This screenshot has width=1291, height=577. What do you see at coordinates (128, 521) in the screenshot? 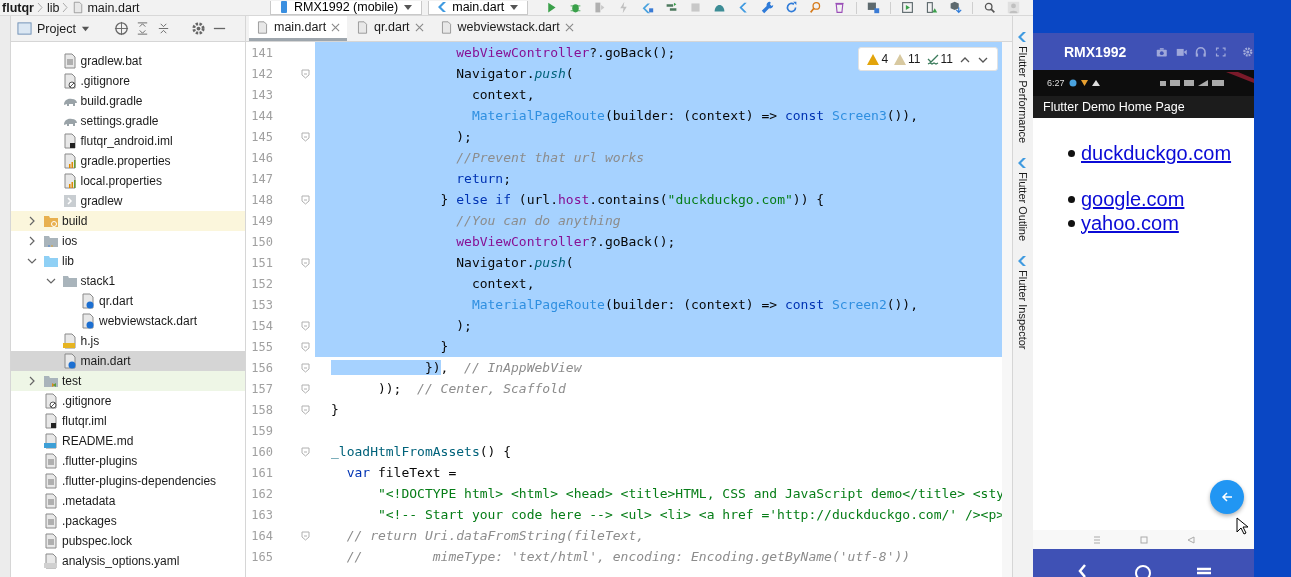
I see `tree-row: .packages` at bounding box center [128, 521].